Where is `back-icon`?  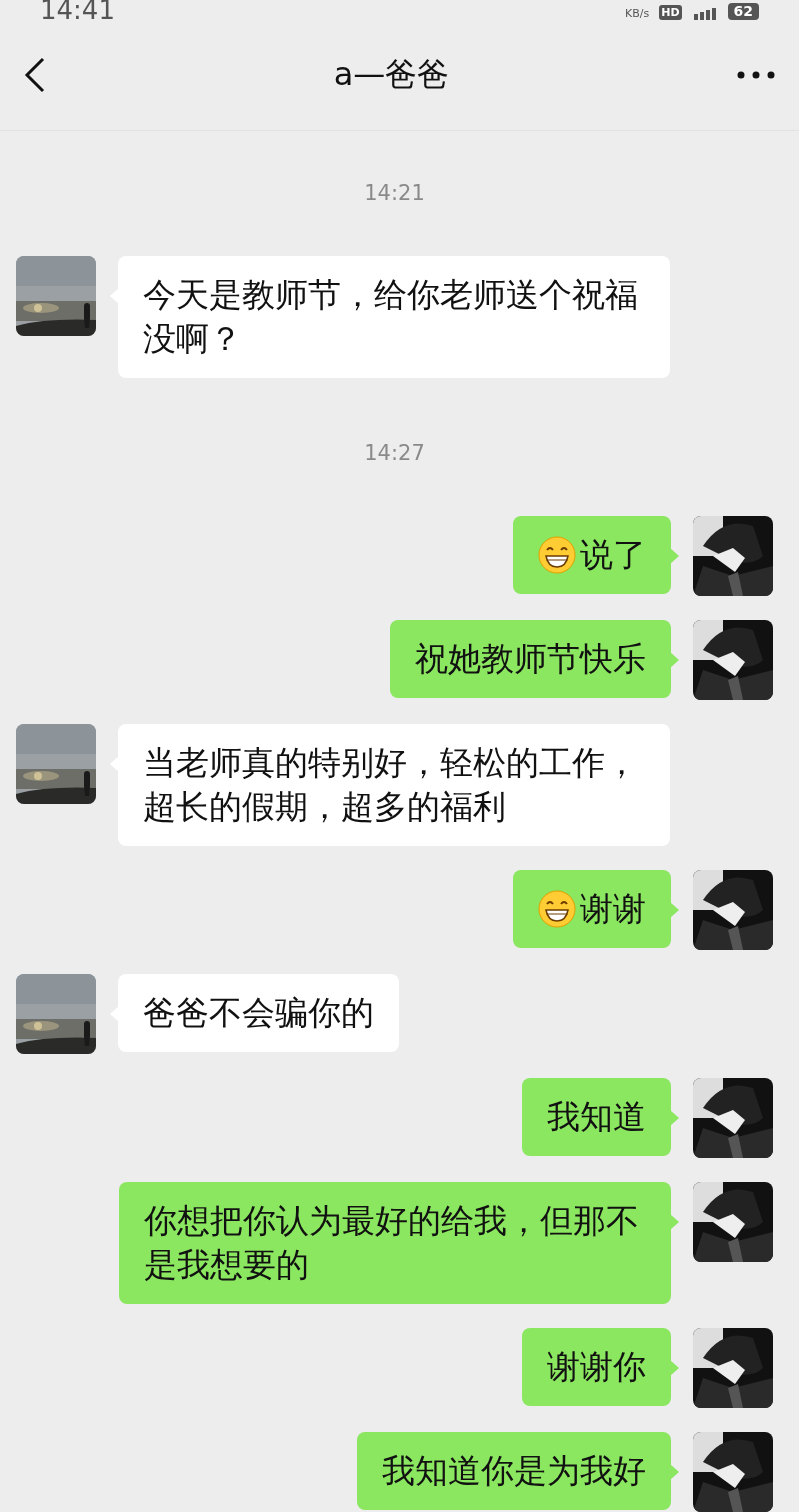
back-icon is located at coordinates (35, 75).